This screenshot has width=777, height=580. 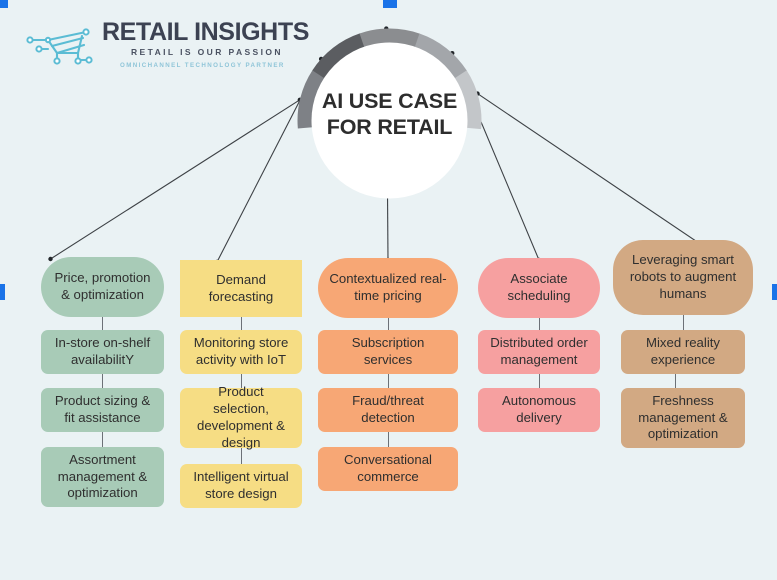 I want to click on node-item-price-promotion-1: In-store on-shelf availabilitY, so click(x=102, y=352).